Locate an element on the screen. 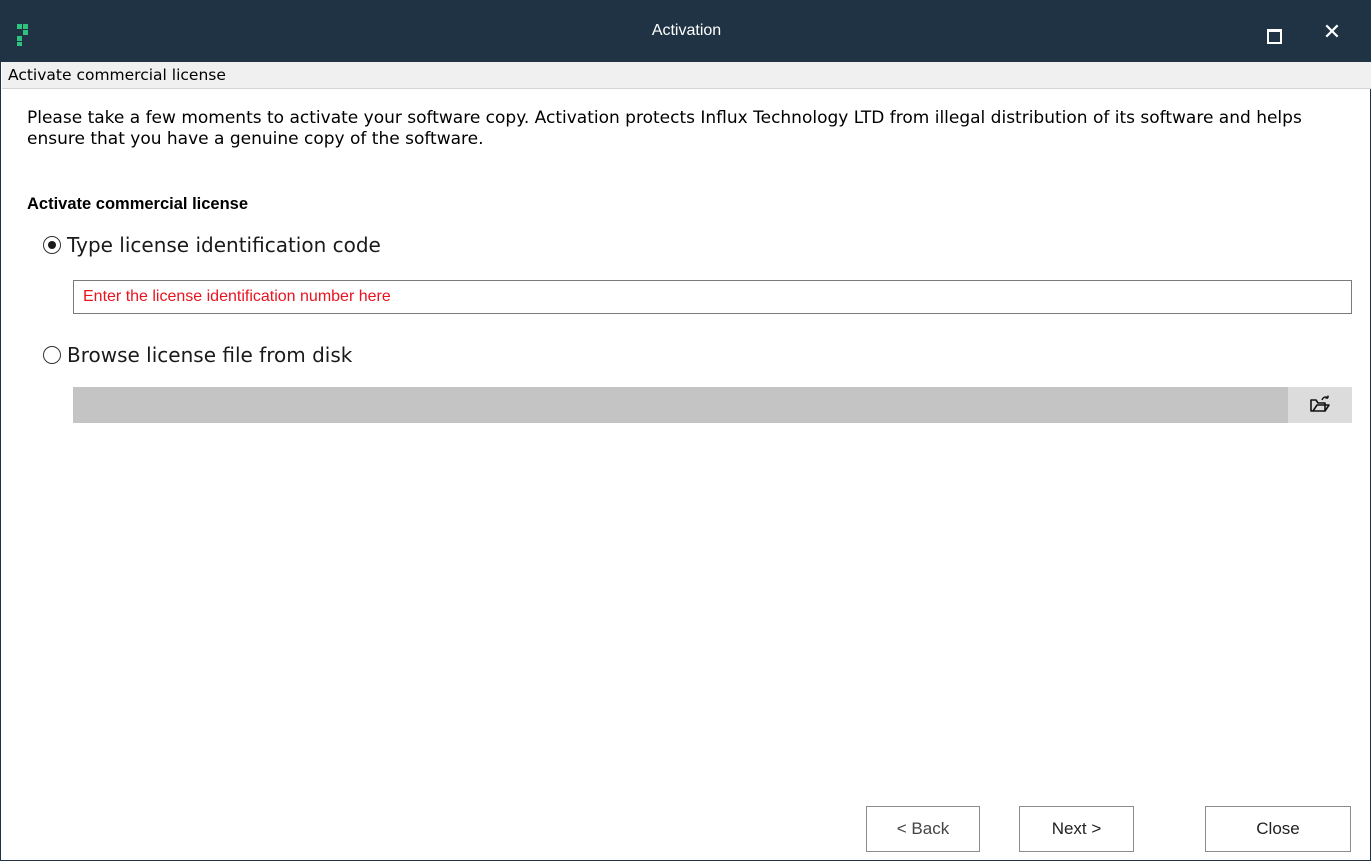 The height and width of the screenshot is (861, 1371). next-button: Next > is located at coordinates (1076, 829).